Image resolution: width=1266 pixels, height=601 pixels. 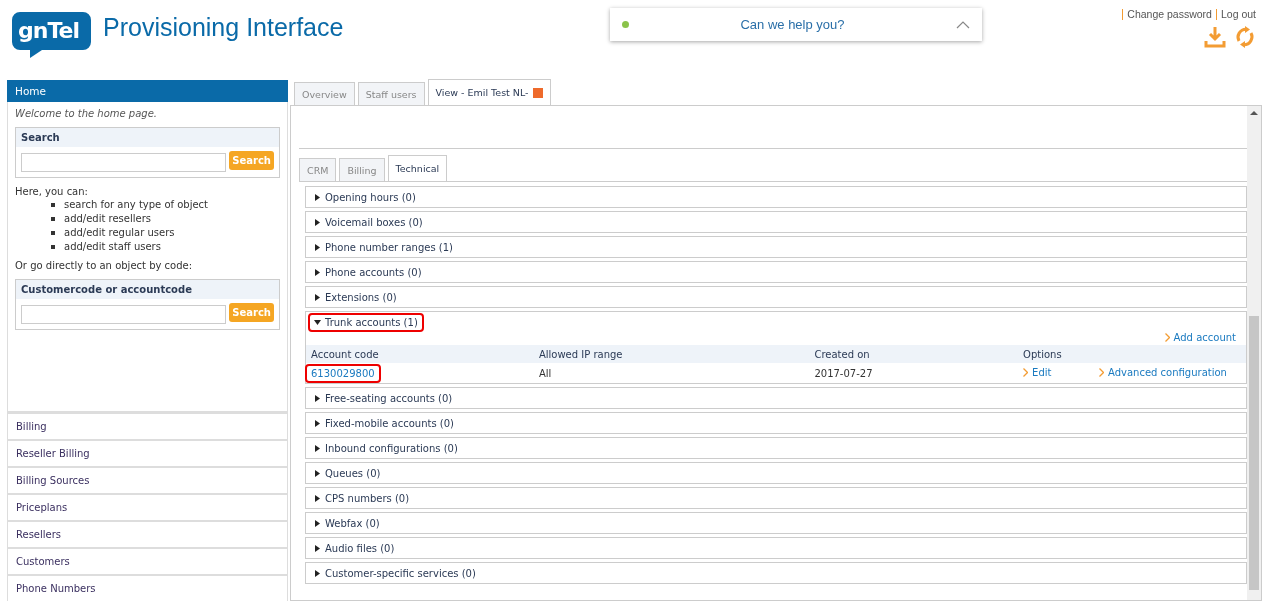 I want to click on table-cell: All, so click(x=671, y=373).